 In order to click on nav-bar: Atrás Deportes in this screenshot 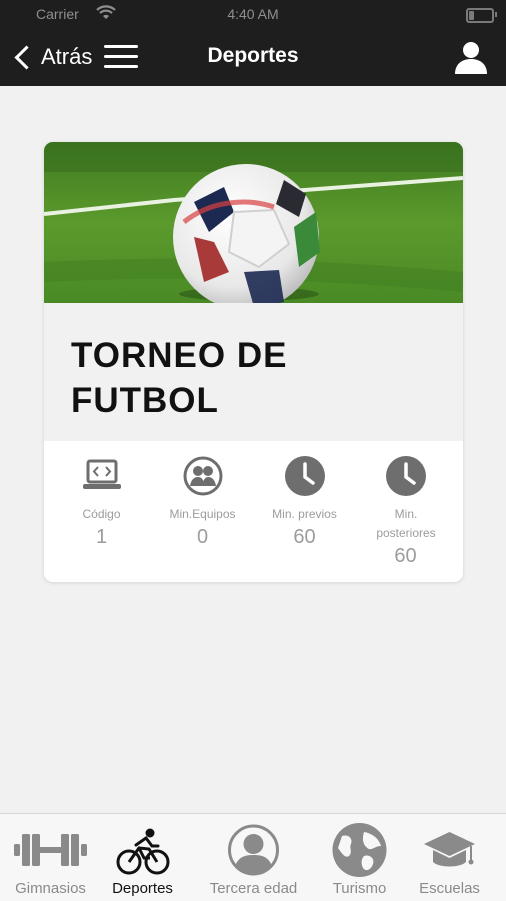, I will do `click(253, 57)`.